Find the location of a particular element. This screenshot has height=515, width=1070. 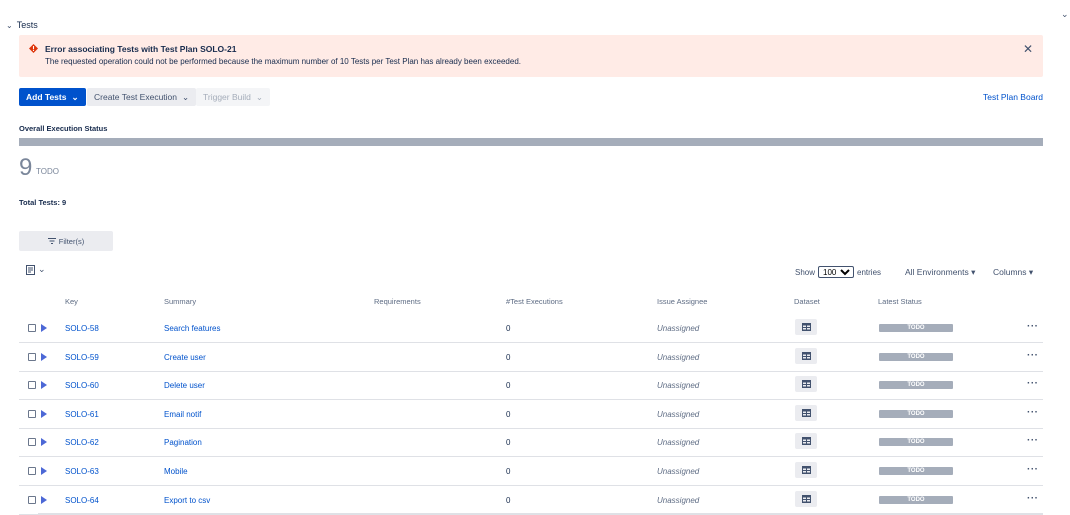

test-summary-link: Pagination is located at coordinates (183, 442).